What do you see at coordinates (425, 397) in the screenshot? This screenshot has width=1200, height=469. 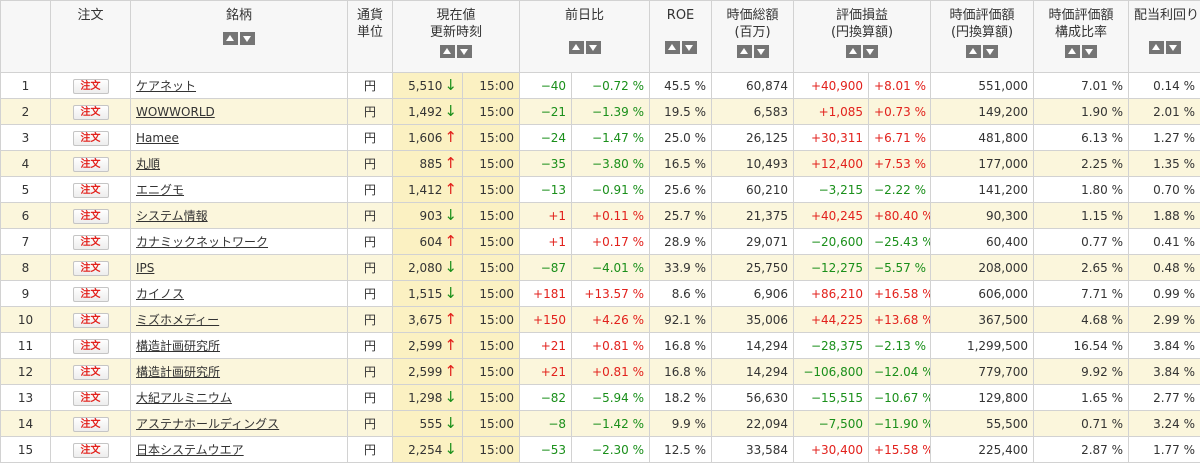 I see `current-price: 1,298` at bounding box center [425, 397].